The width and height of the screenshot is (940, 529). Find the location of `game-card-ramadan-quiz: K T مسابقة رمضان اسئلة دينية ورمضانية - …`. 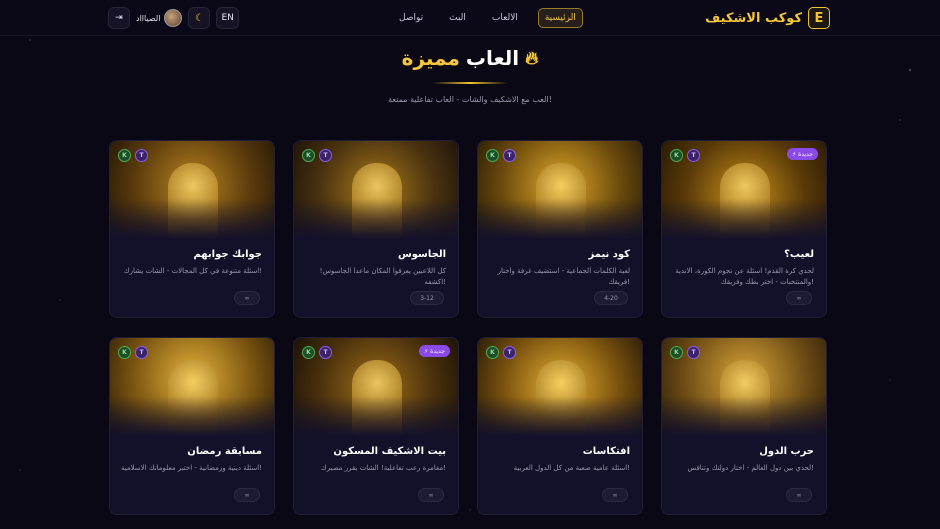

game-card-ramadan-quiz: K T مسابقة رمضان اسئلة دينية ورمضانية - … is located at coordinates (192, 426).